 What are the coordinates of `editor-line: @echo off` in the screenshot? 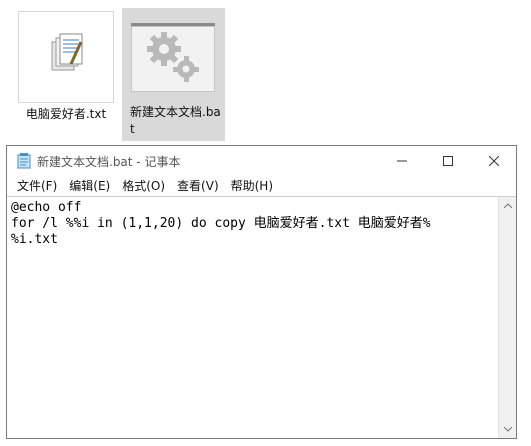 It's located at (46, 207).